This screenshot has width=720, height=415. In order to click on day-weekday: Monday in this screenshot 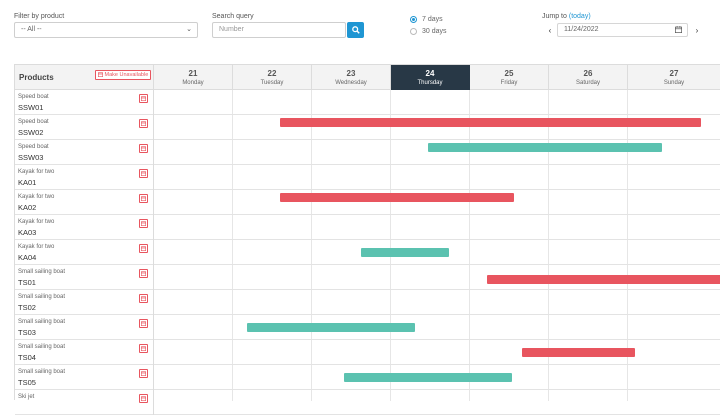, I will do `click(193, 83)`.